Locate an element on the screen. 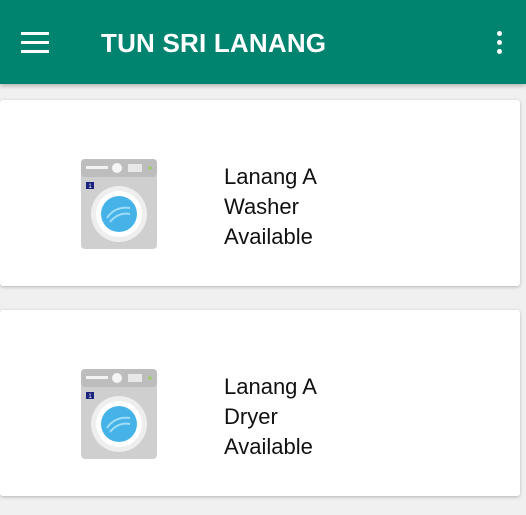 The height and width of the screenshot is (515, 526). hamburger-menu-icon is located at coordinates (35, 42).